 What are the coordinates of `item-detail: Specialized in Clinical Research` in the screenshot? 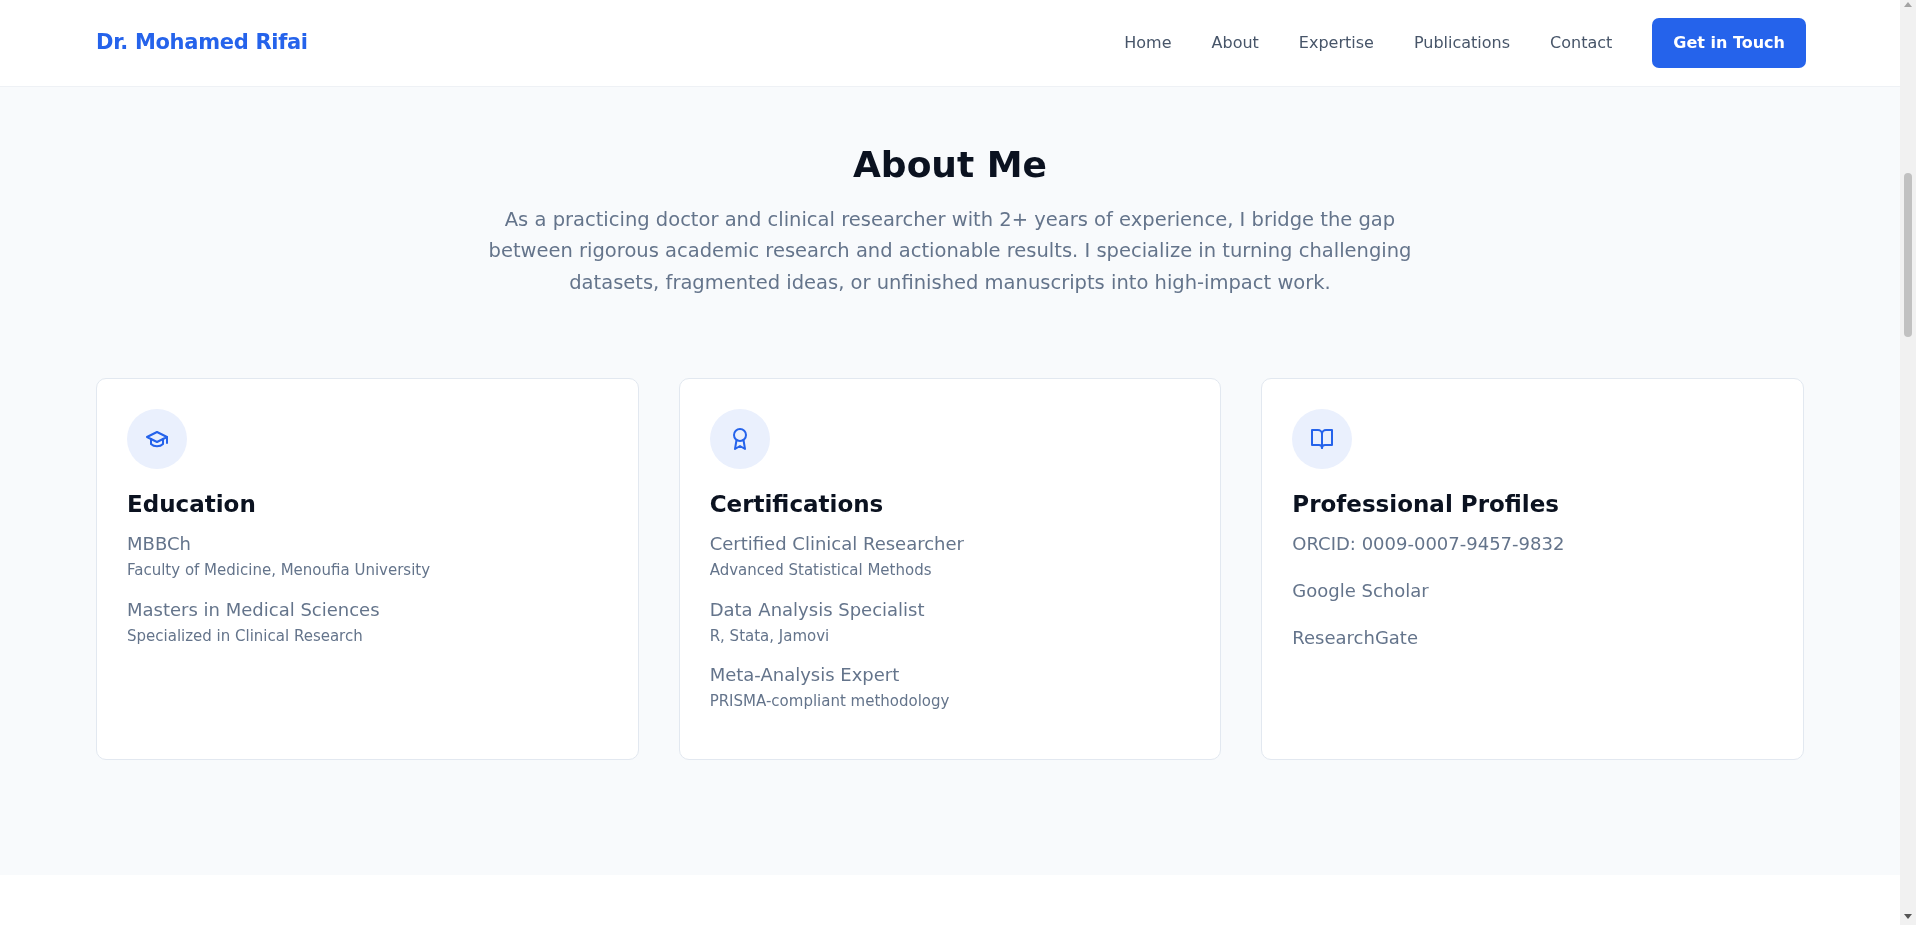 It's located at (245, 636).